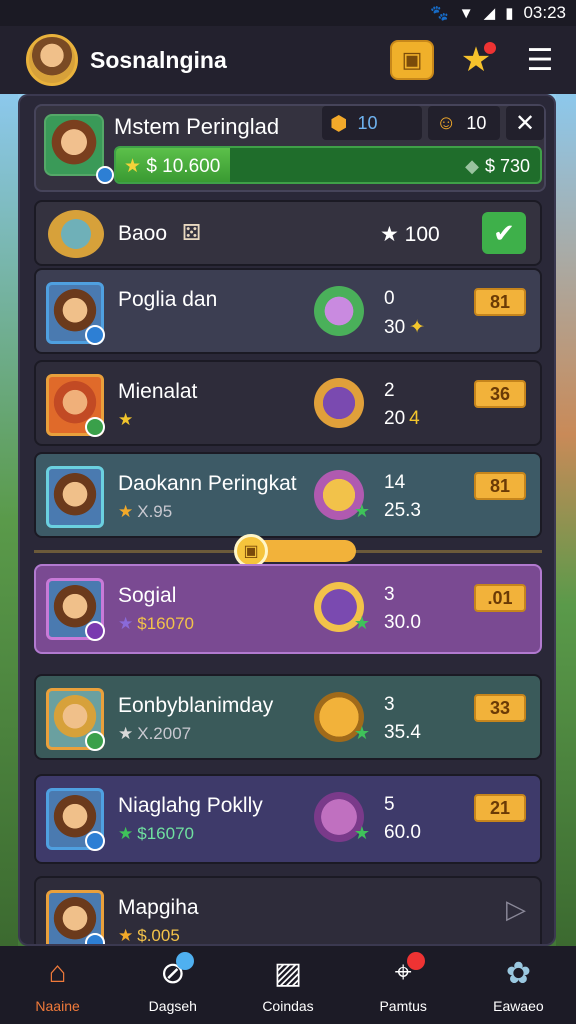 This screenshot has height=1024, width=576. I want to click on nav-item-home: ⌂ Naaine, so click(57, 985).